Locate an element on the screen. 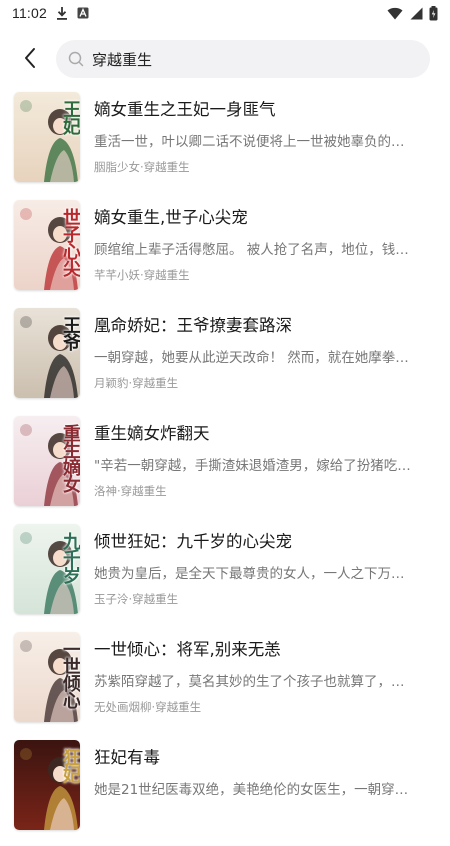  book-author: 无处画烟柳 is located at coordinates (123, 707).